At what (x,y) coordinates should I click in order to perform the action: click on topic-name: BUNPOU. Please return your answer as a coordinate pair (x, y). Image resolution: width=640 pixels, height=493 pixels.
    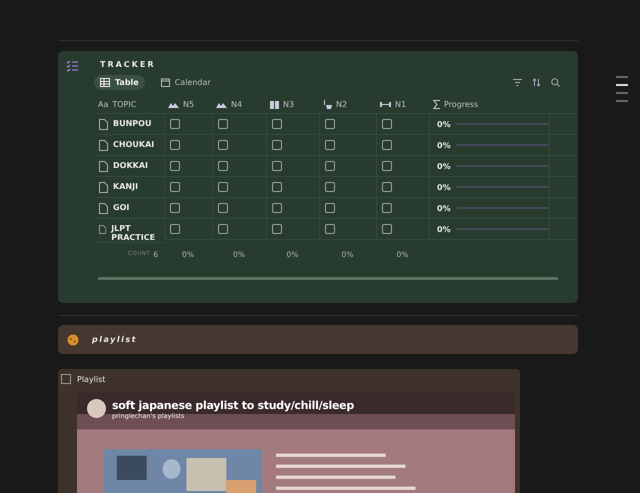
    Looking at the image, I should click on (132, 123).